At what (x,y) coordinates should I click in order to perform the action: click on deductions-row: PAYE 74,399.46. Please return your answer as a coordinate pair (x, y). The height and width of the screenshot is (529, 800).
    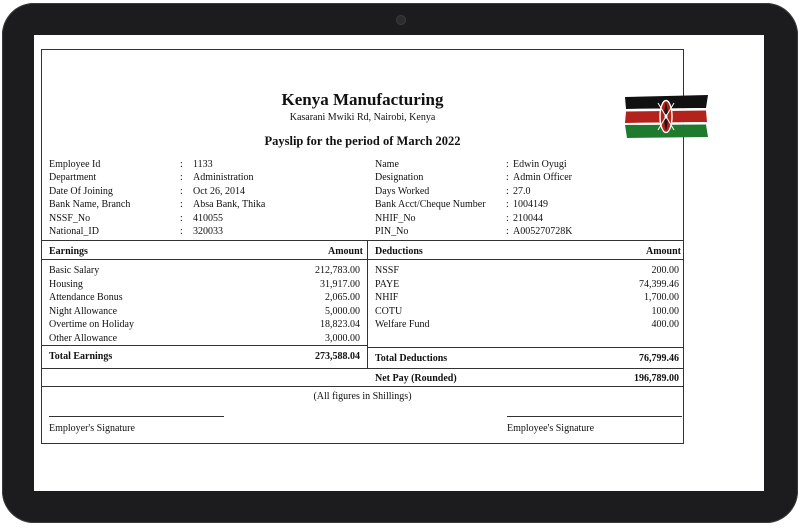
    Looking at the image, I should click on (527, 286).